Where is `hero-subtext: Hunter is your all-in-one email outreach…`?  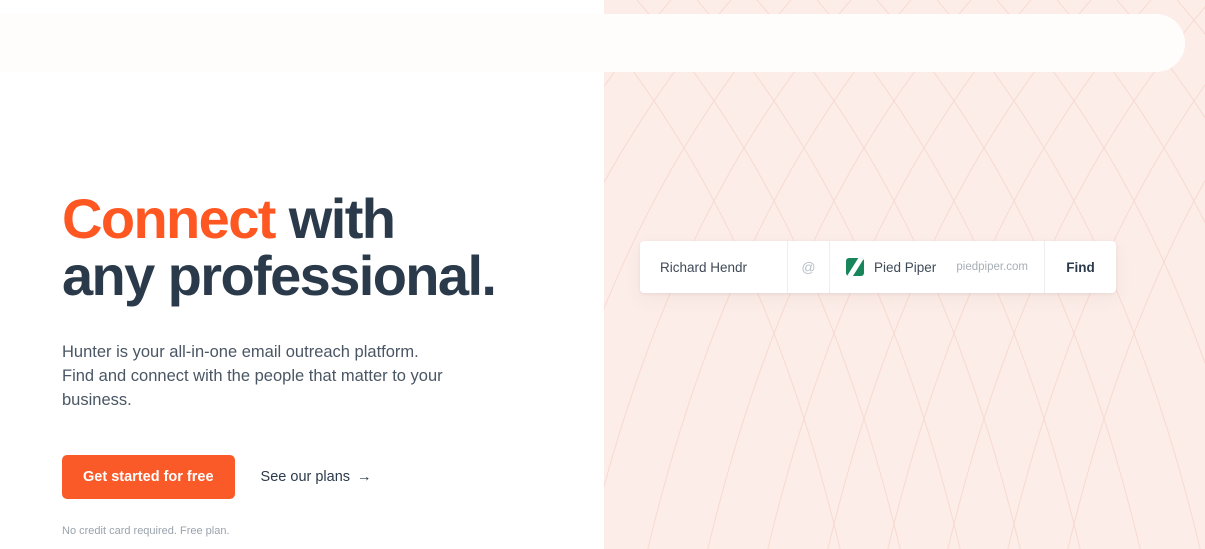
hero-subtext: Hunter is your all-in-one email outreach… is located at coordinates (252, 376).